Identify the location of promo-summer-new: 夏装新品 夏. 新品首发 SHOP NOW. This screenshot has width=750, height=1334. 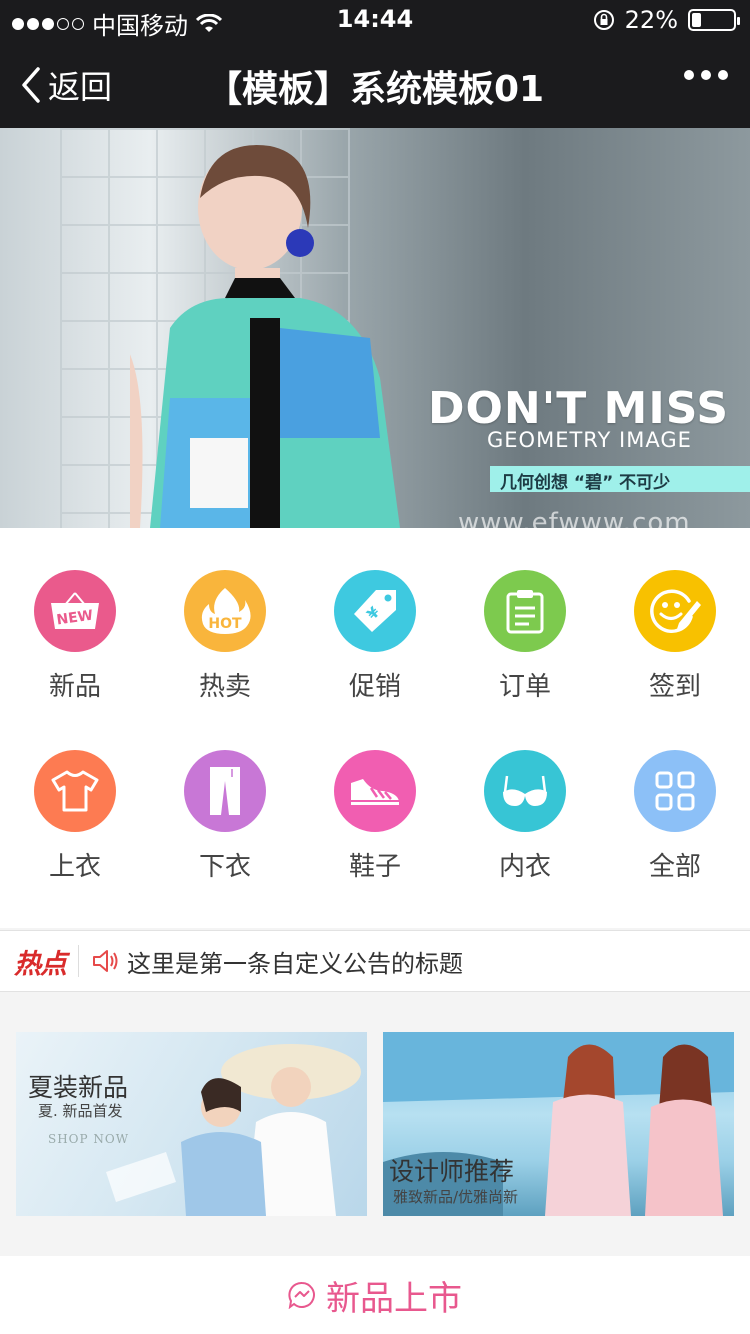
(191, 1124).